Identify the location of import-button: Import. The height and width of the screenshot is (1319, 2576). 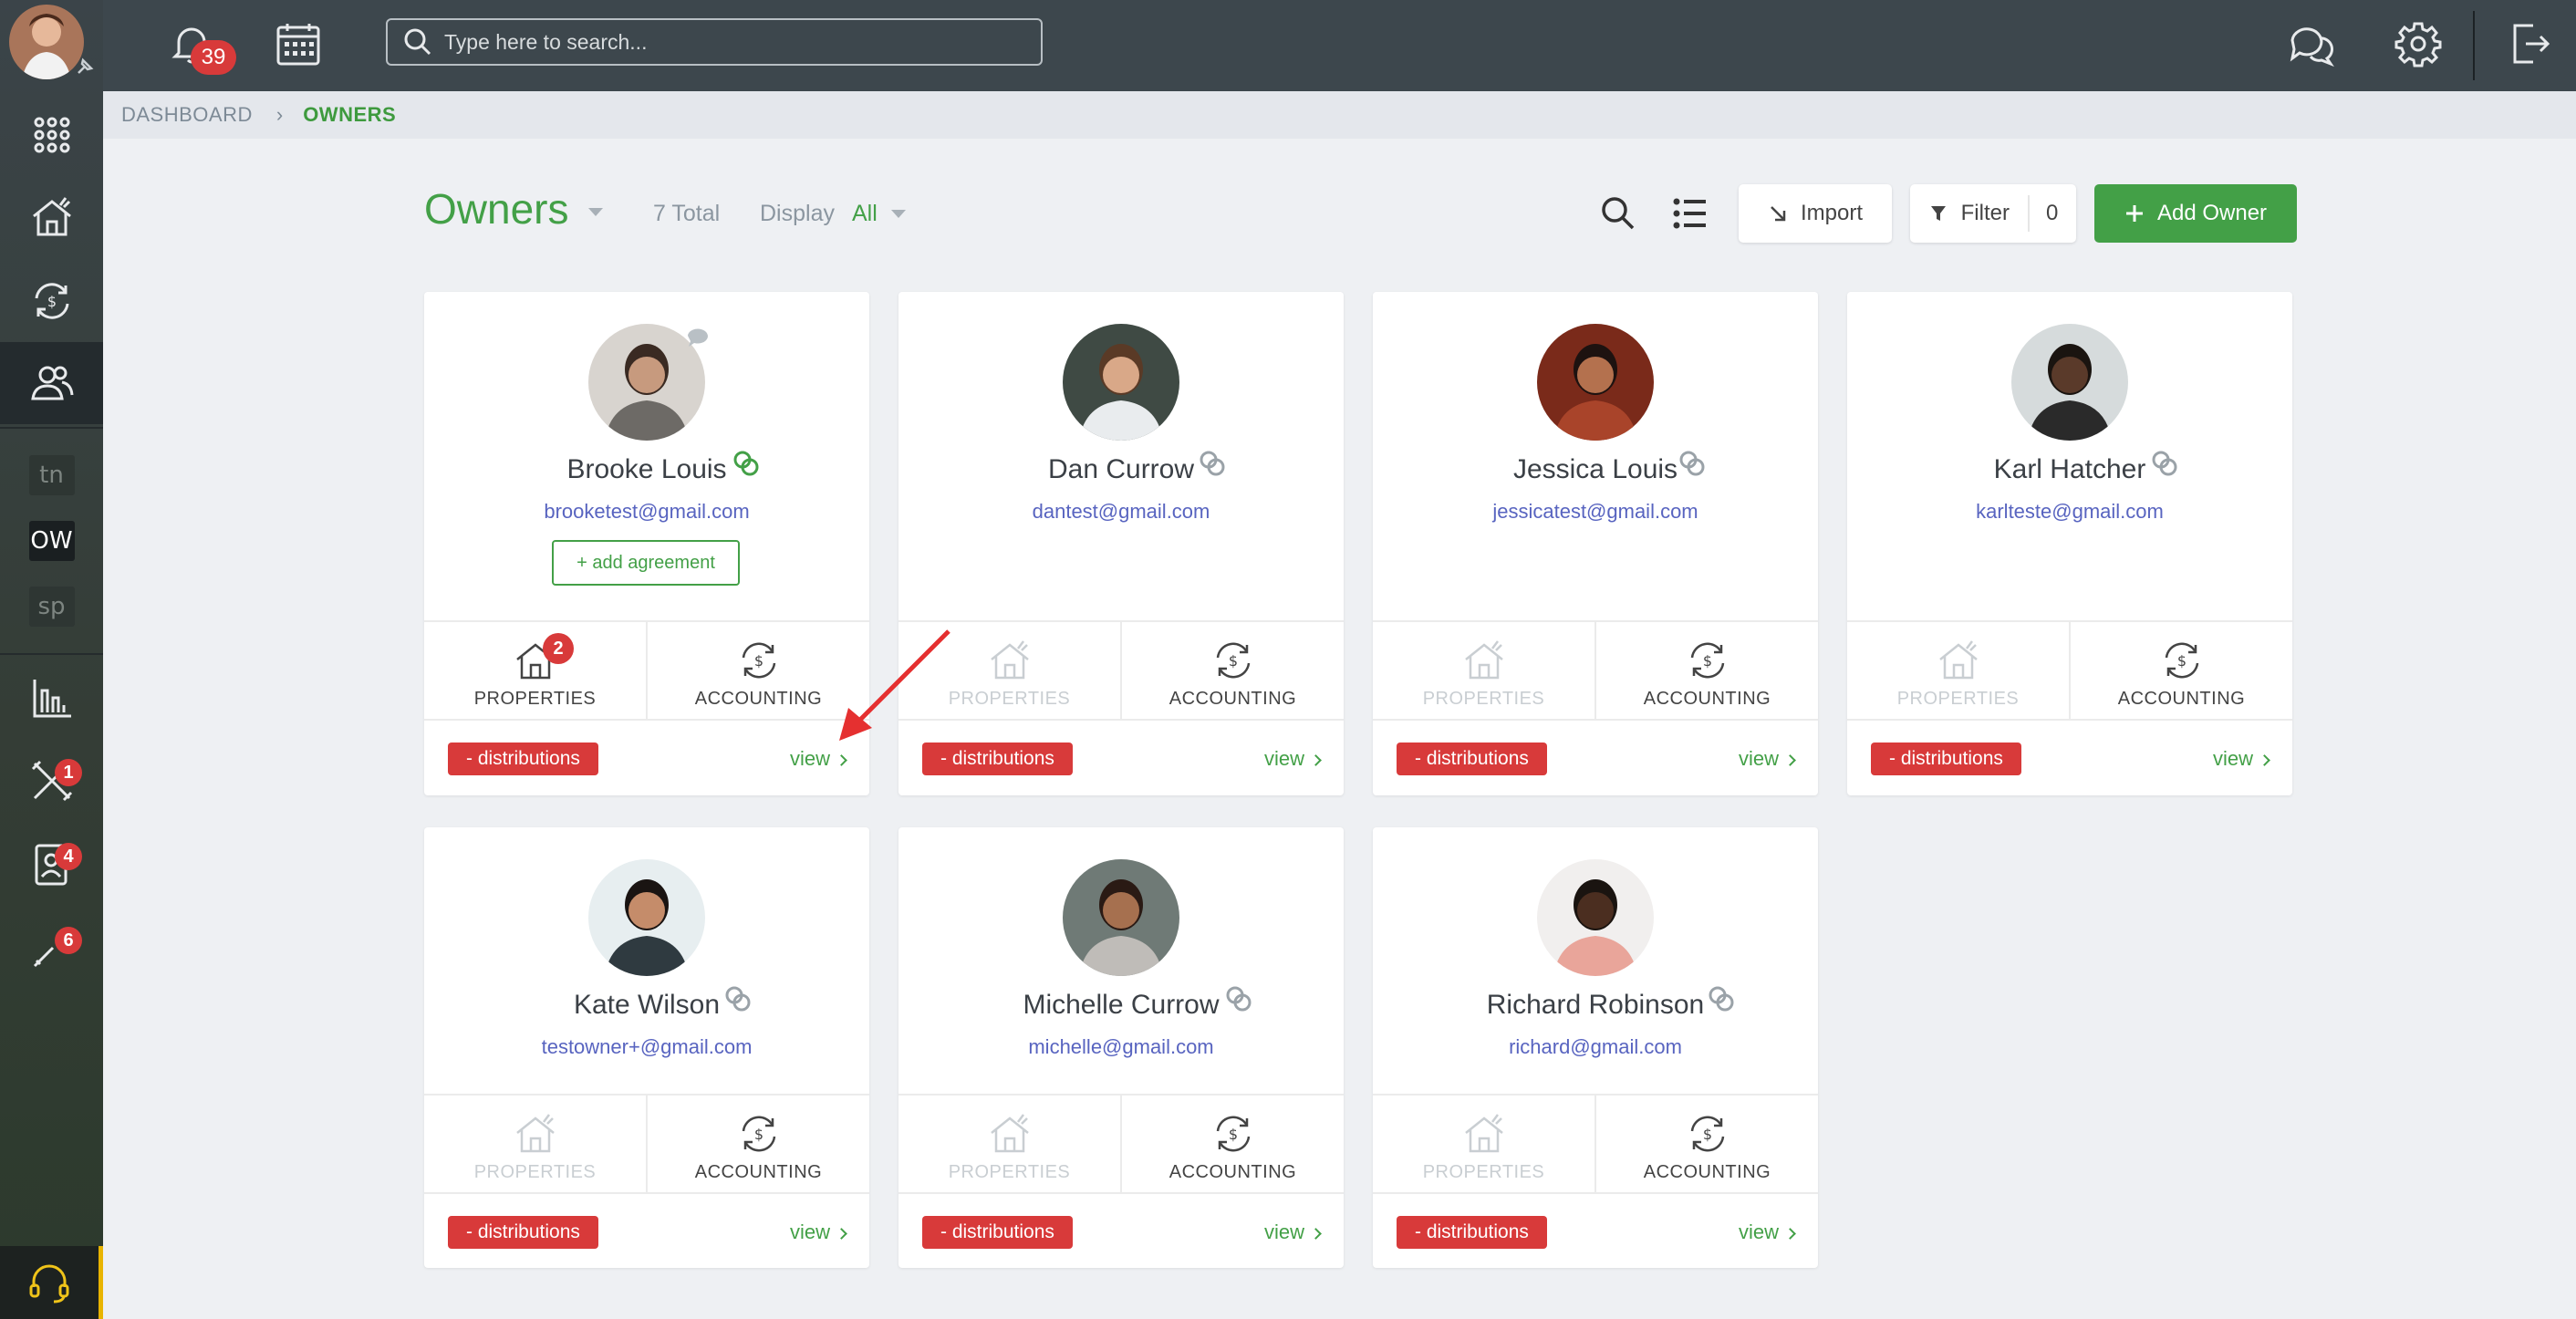
(1816, 214).